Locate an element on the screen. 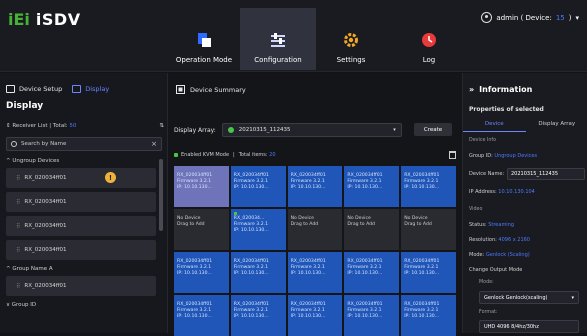 The height and width of the screenshot is (336, 587). sort-icon: ⇅ is located at coordinates (161, 126).